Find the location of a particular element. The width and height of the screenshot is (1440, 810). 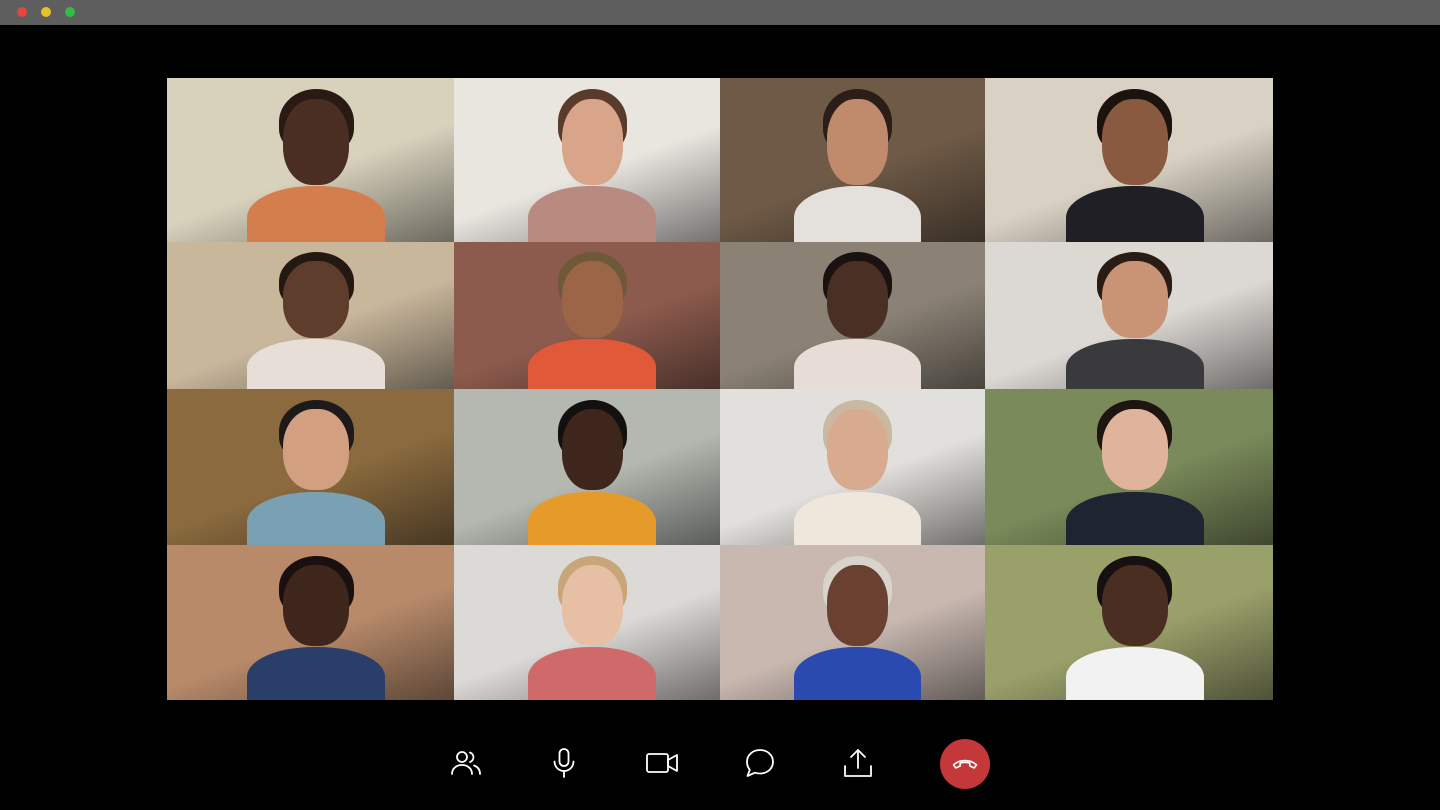

chat-button is located at coordinates (760, 763).